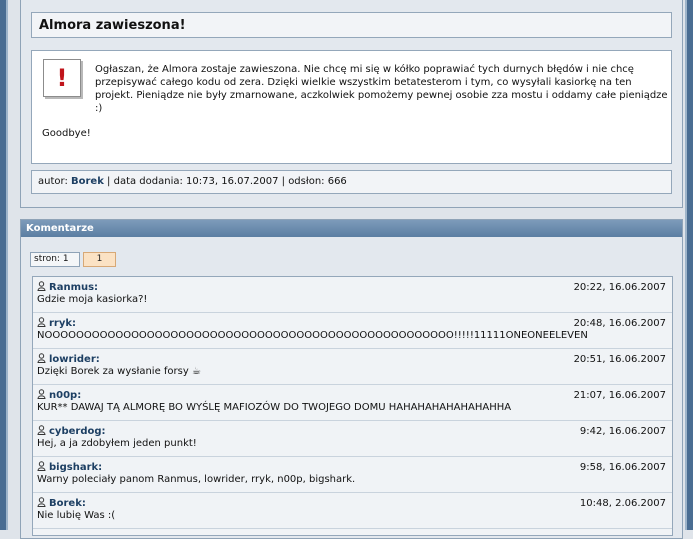 This screenshot has width=693, height=539. I want to click on comment-author: cyberdog:, so click(71, 431).